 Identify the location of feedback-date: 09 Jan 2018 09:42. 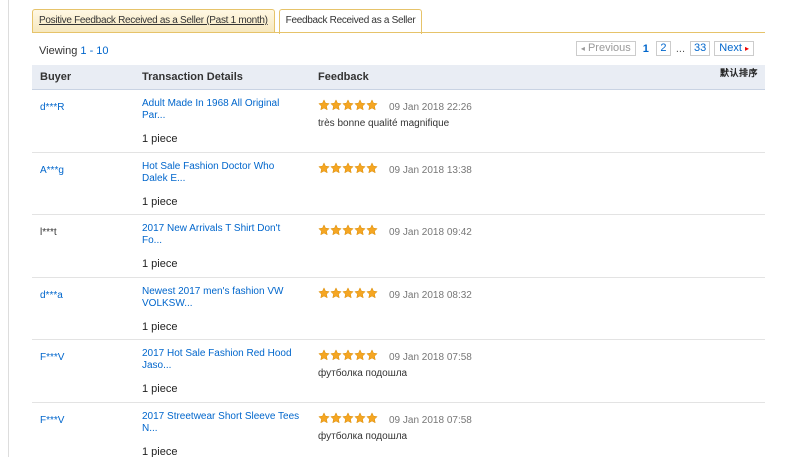
(430, 232).